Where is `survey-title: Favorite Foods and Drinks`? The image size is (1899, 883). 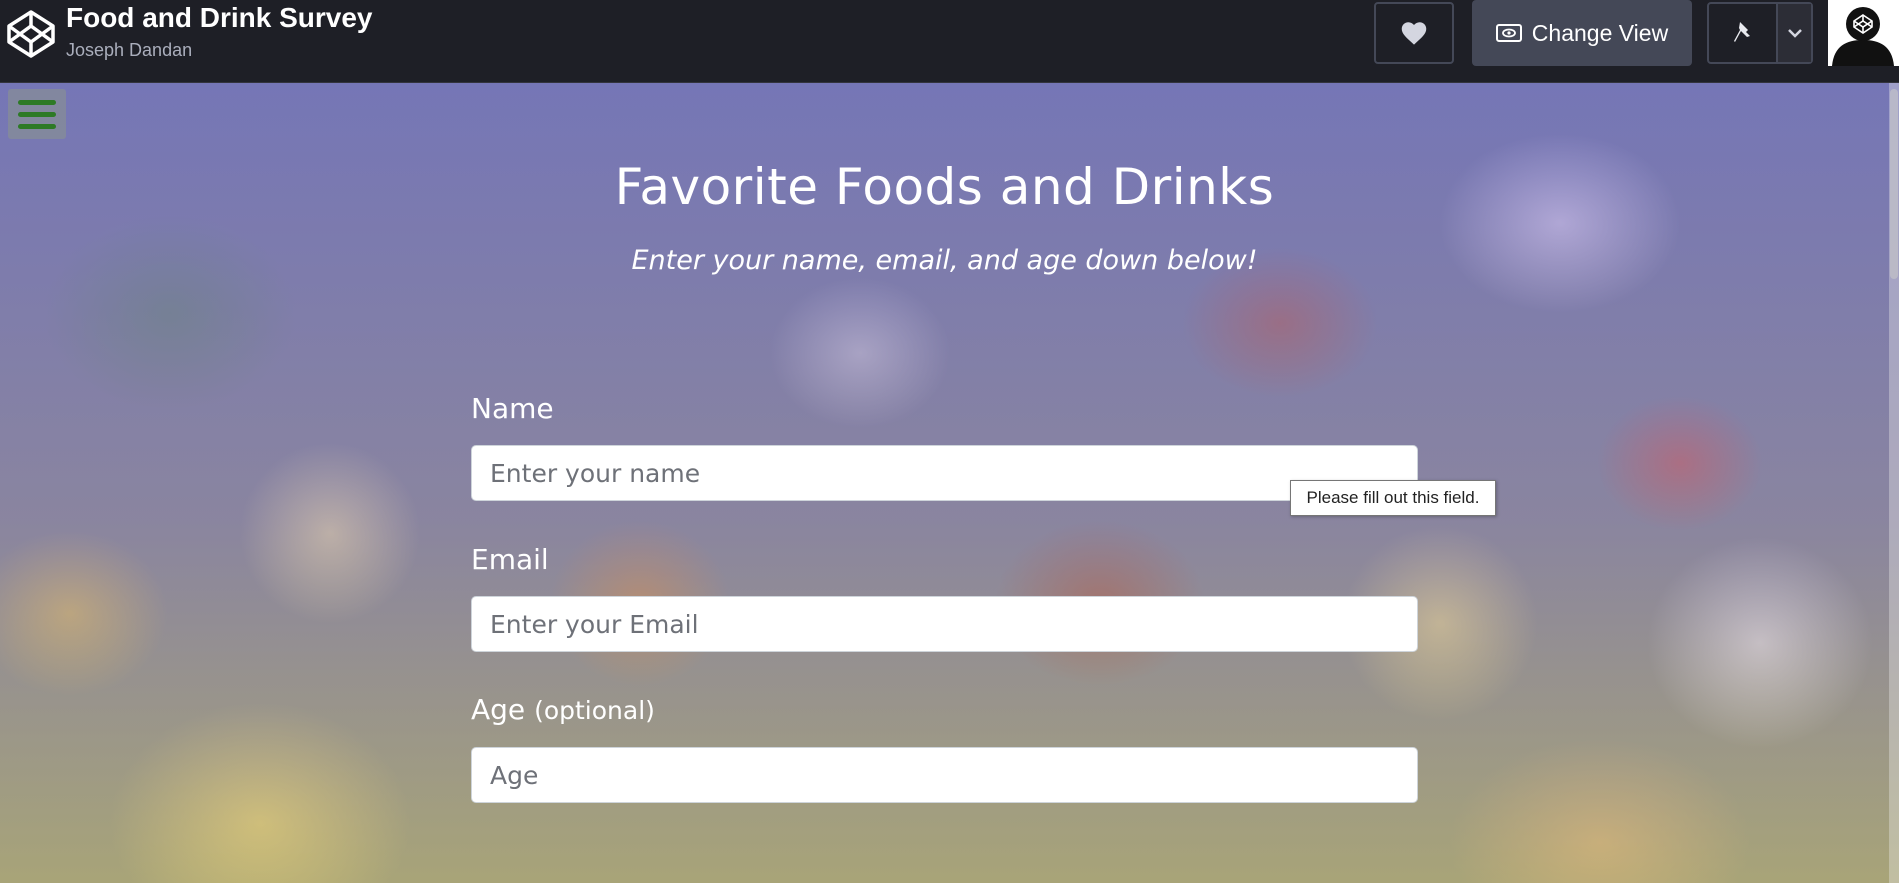 survey-title: Favorite Foods and Drinks is located at coordinates (944, 187).